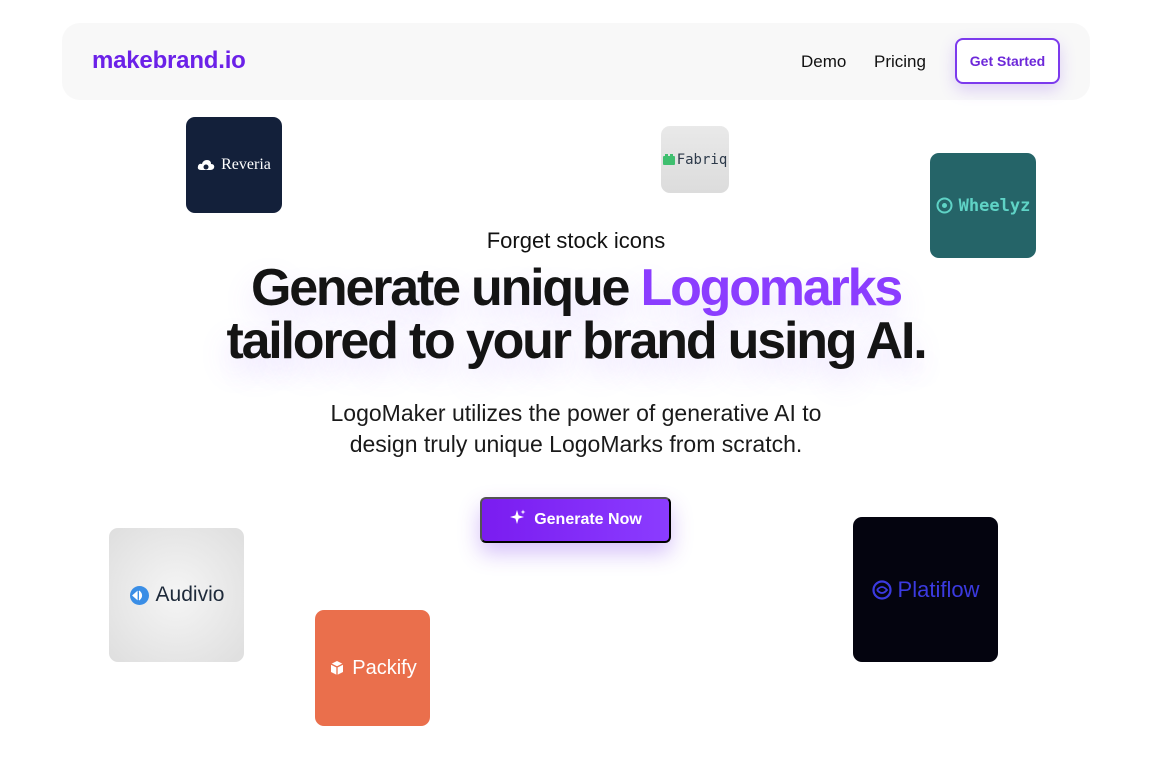 This screenshot has width=1152, height=768. I want to click on logo-tile-reveria: Reveria, so click(234, 165).